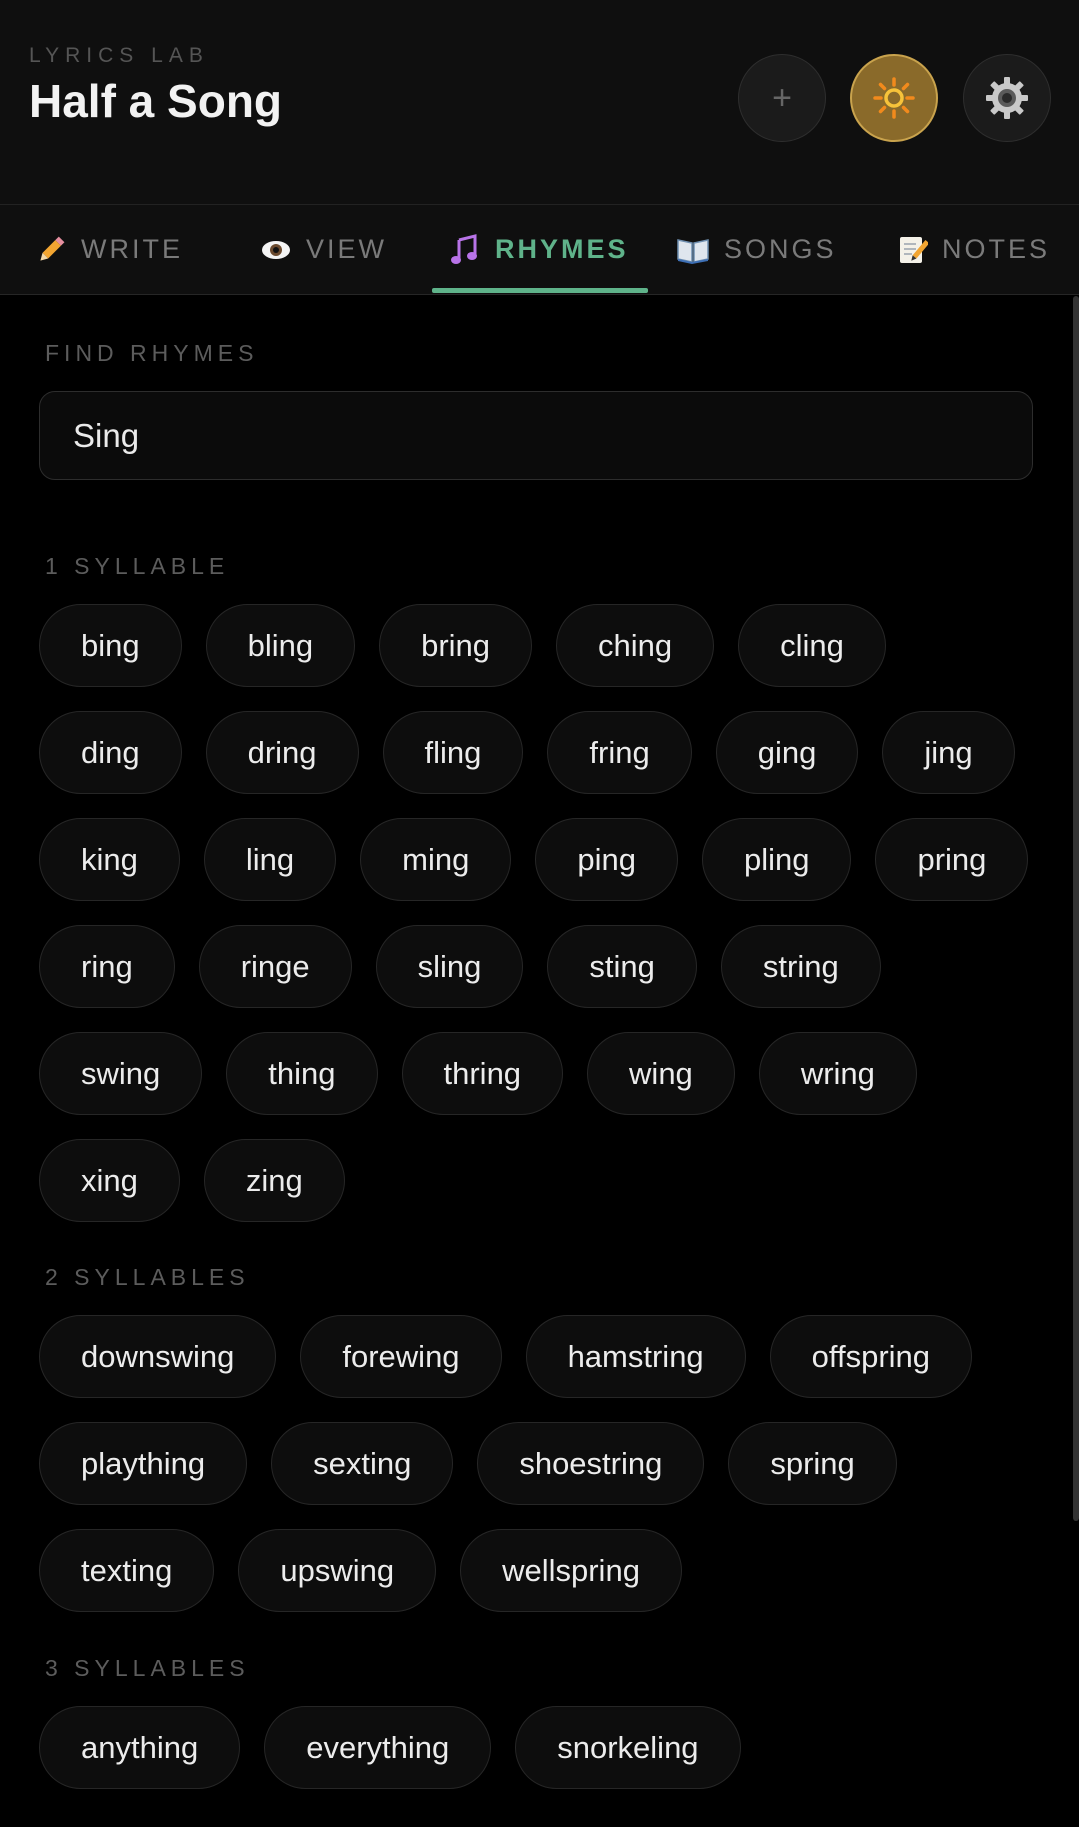 The width and height of the screenshot is (1079, 1827). What do you see at coordinates (132, 249) in the screenshot?
I see `tab-write-label: WRITE` at bounding box center [132, 249].